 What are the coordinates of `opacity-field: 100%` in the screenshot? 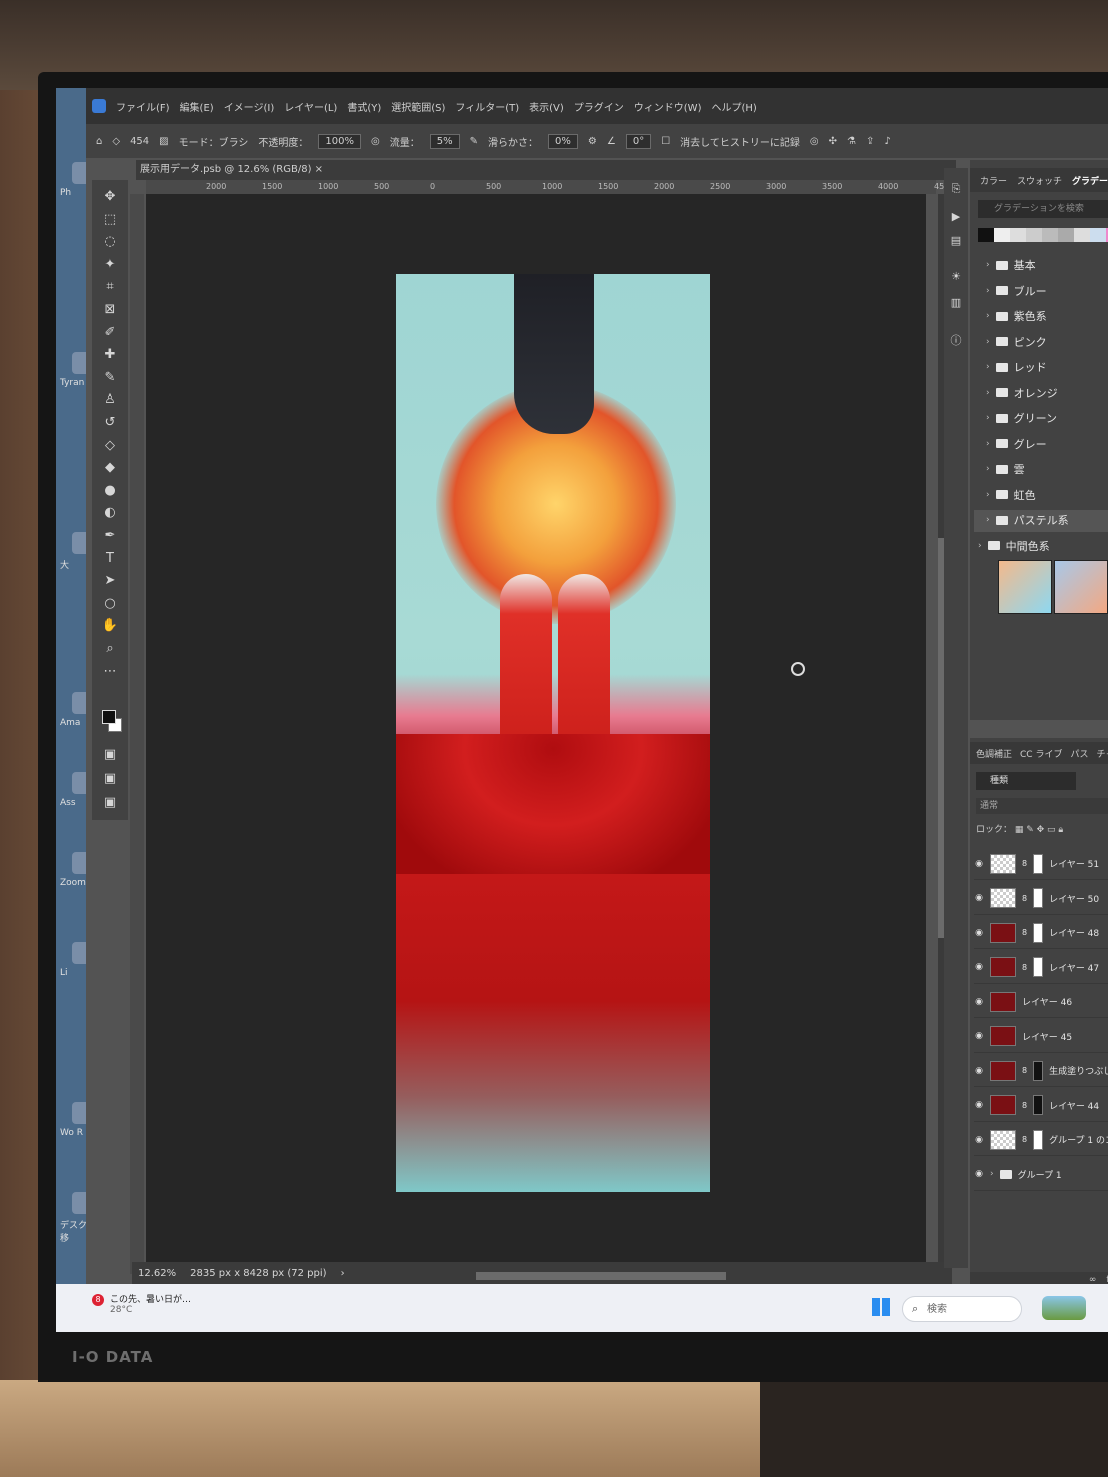 It's located at (340, 141).